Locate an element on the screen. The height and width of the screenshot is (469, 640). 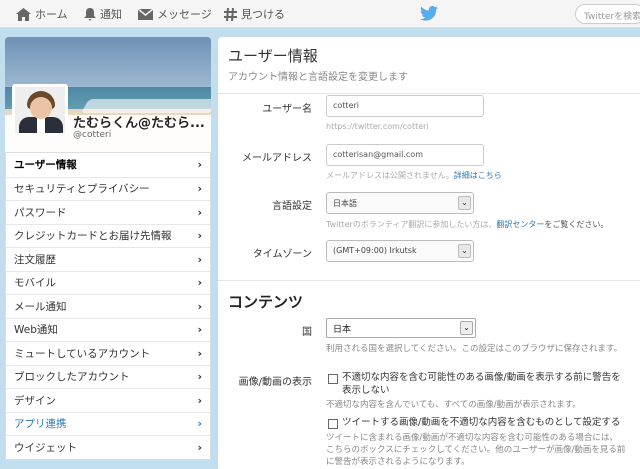
media-label: 画像/動画の表示 is located at coordinates (275, 382).